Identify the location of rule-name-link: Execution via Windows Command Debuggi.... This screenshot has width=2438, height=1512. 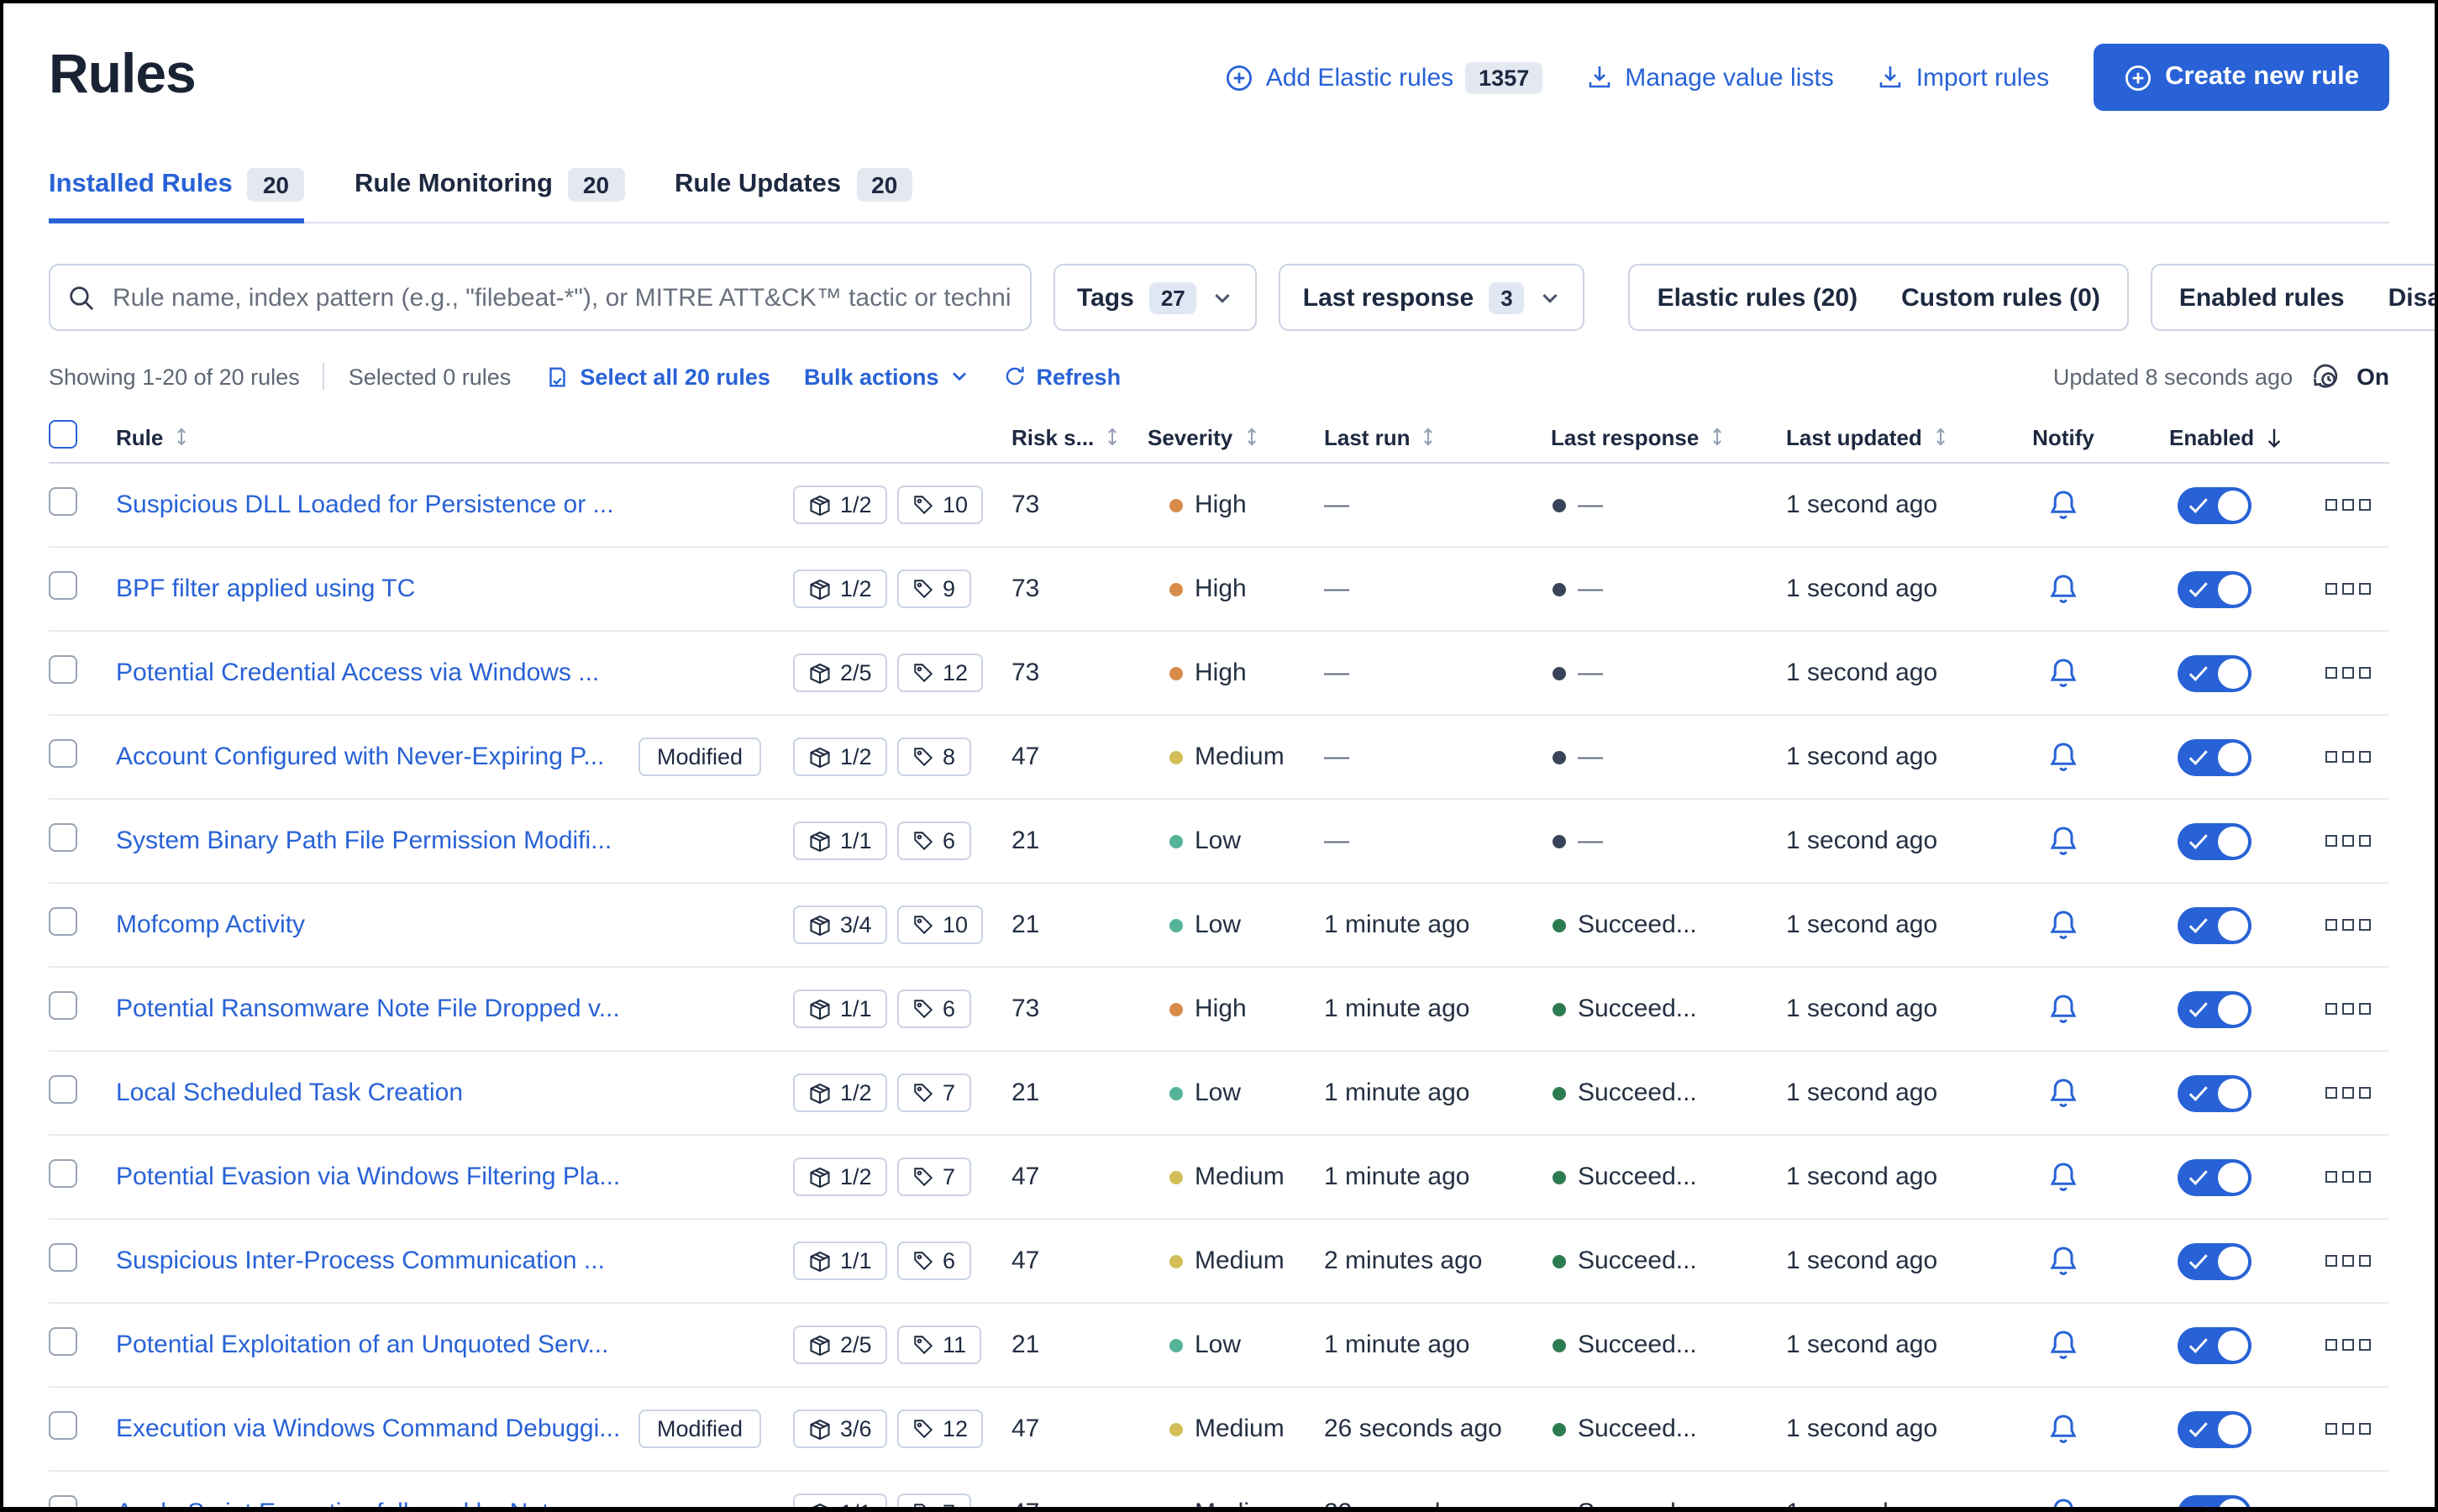
(377, 1429).